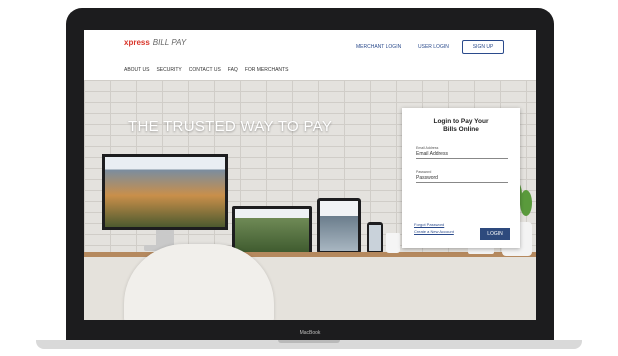 The height and width of the screenshot is (356, 618). What do you see at coordinates (272, 231) in the screenshot?
I see `laptop-device-image` at bounding box center [272, 231].